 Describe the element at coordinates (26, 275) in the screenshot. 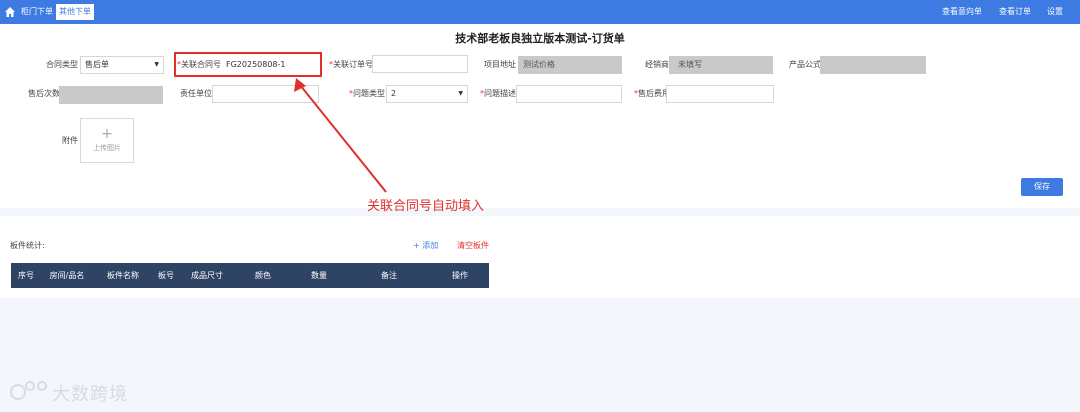

I see `column-header: 序号` at that location.